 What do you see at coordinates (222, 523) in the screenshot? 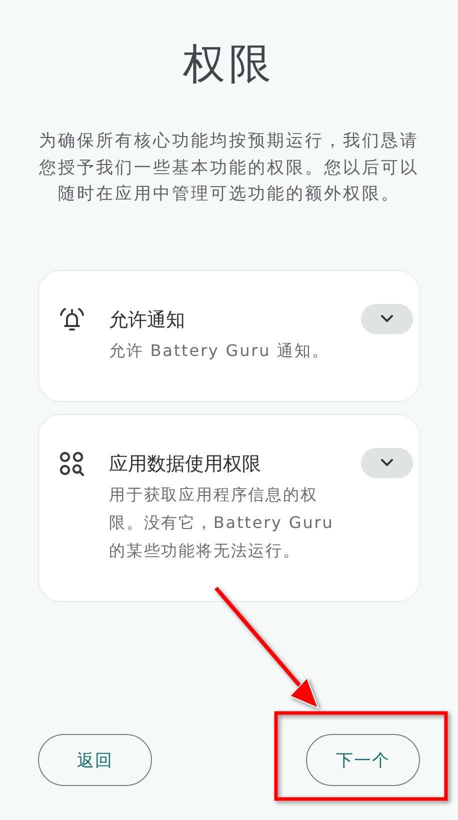
I see `permission-description: 用于获取应用程序信息的权限。没有它，Battery Guru 的某些功能将无法运行。` at bounding box center [222, 523].